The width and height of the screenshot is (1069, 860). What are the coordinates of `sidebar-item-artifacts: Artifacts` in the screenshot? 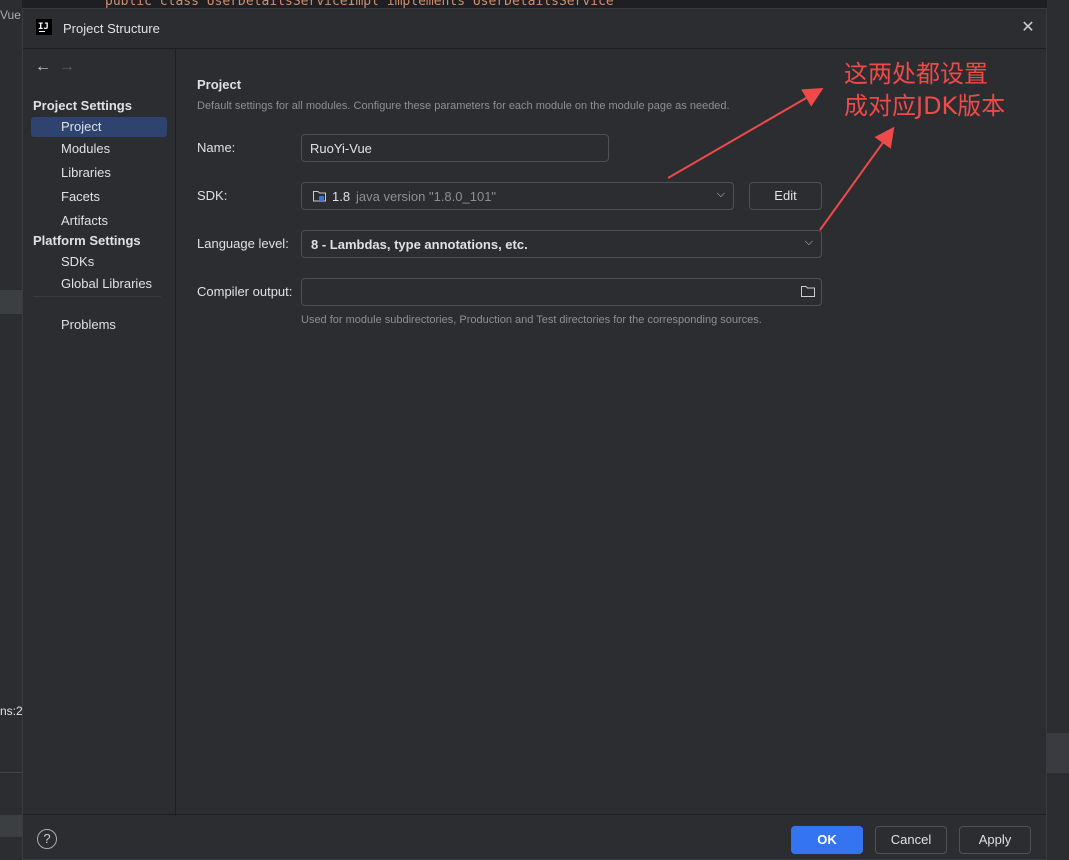 It's located at (99, 221).